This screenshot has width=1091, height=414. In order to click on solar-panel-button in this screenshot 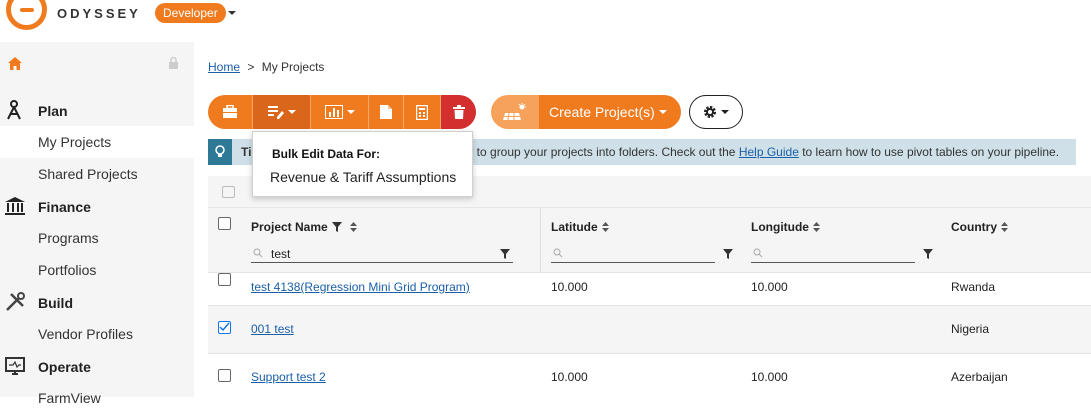, I will do `click(515, 112)`.